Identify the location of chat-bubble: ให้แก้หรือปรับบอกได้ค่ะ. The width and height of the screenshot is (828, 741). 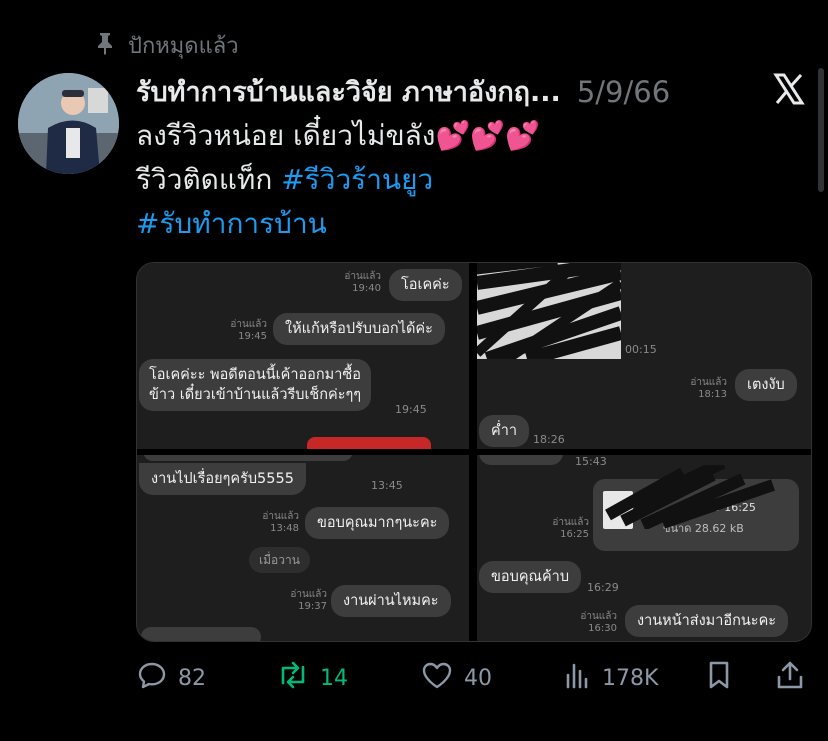
(359, 329).